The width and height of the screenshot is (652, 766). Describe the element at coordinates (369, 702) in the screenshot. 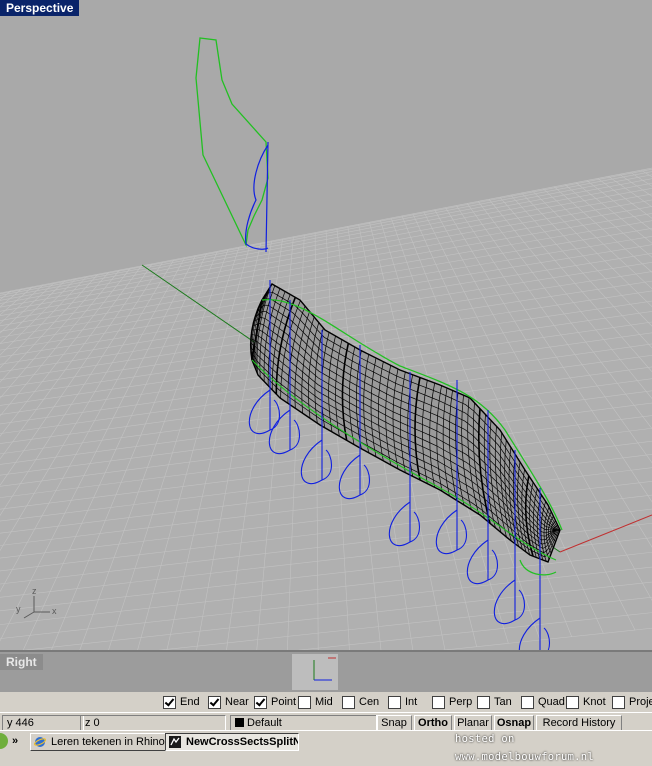

I see `osnap-label: Cen` at that location.